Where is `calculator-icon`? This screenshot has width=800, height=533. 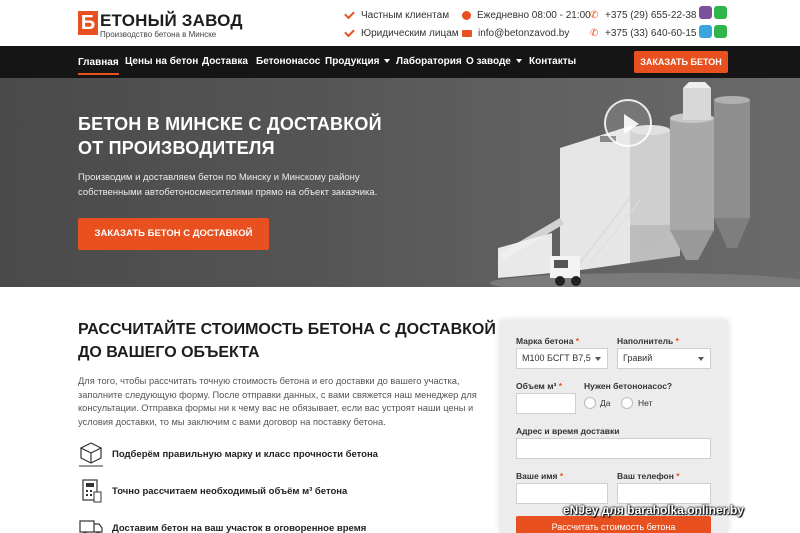 calculator-icon is located at coordinates (92, 491).